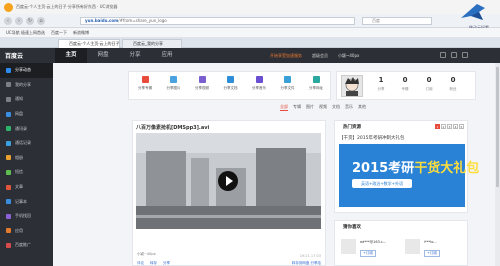 This screenshot has width=500, height=266. I want to click on share-tool-button: 分享图片, so click(174, 83).